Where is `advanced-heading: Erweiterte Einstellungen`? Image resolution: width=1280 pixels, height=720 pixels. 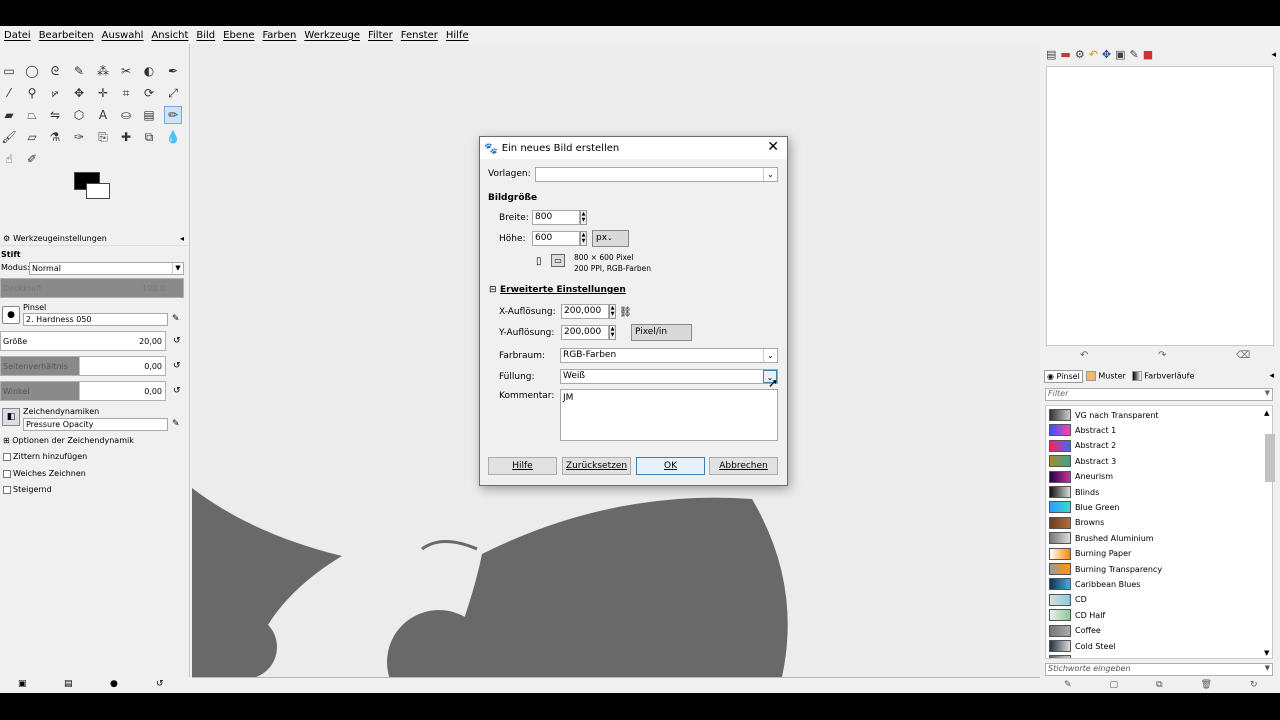 advanced-heading: Erweiterte Einstellungen is located at coordinates (563, 290).